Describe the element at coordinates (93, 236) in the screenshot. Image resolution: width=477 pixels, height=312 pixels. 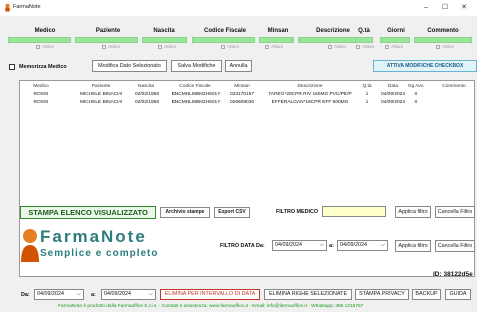
I see `logo-title: FarmaNote` at that location.